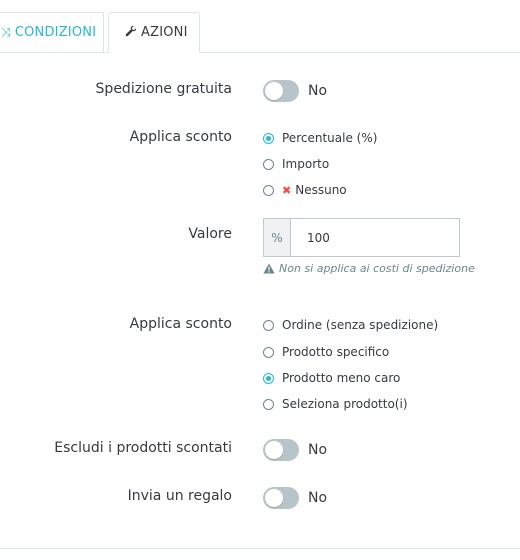 The image size is (520, 560). What do you see at coordinates (143, 448) in the screenshot?
I see `exclude-discounted-label: Escludi i prodotti scontati` at bounding box center [143, 448].